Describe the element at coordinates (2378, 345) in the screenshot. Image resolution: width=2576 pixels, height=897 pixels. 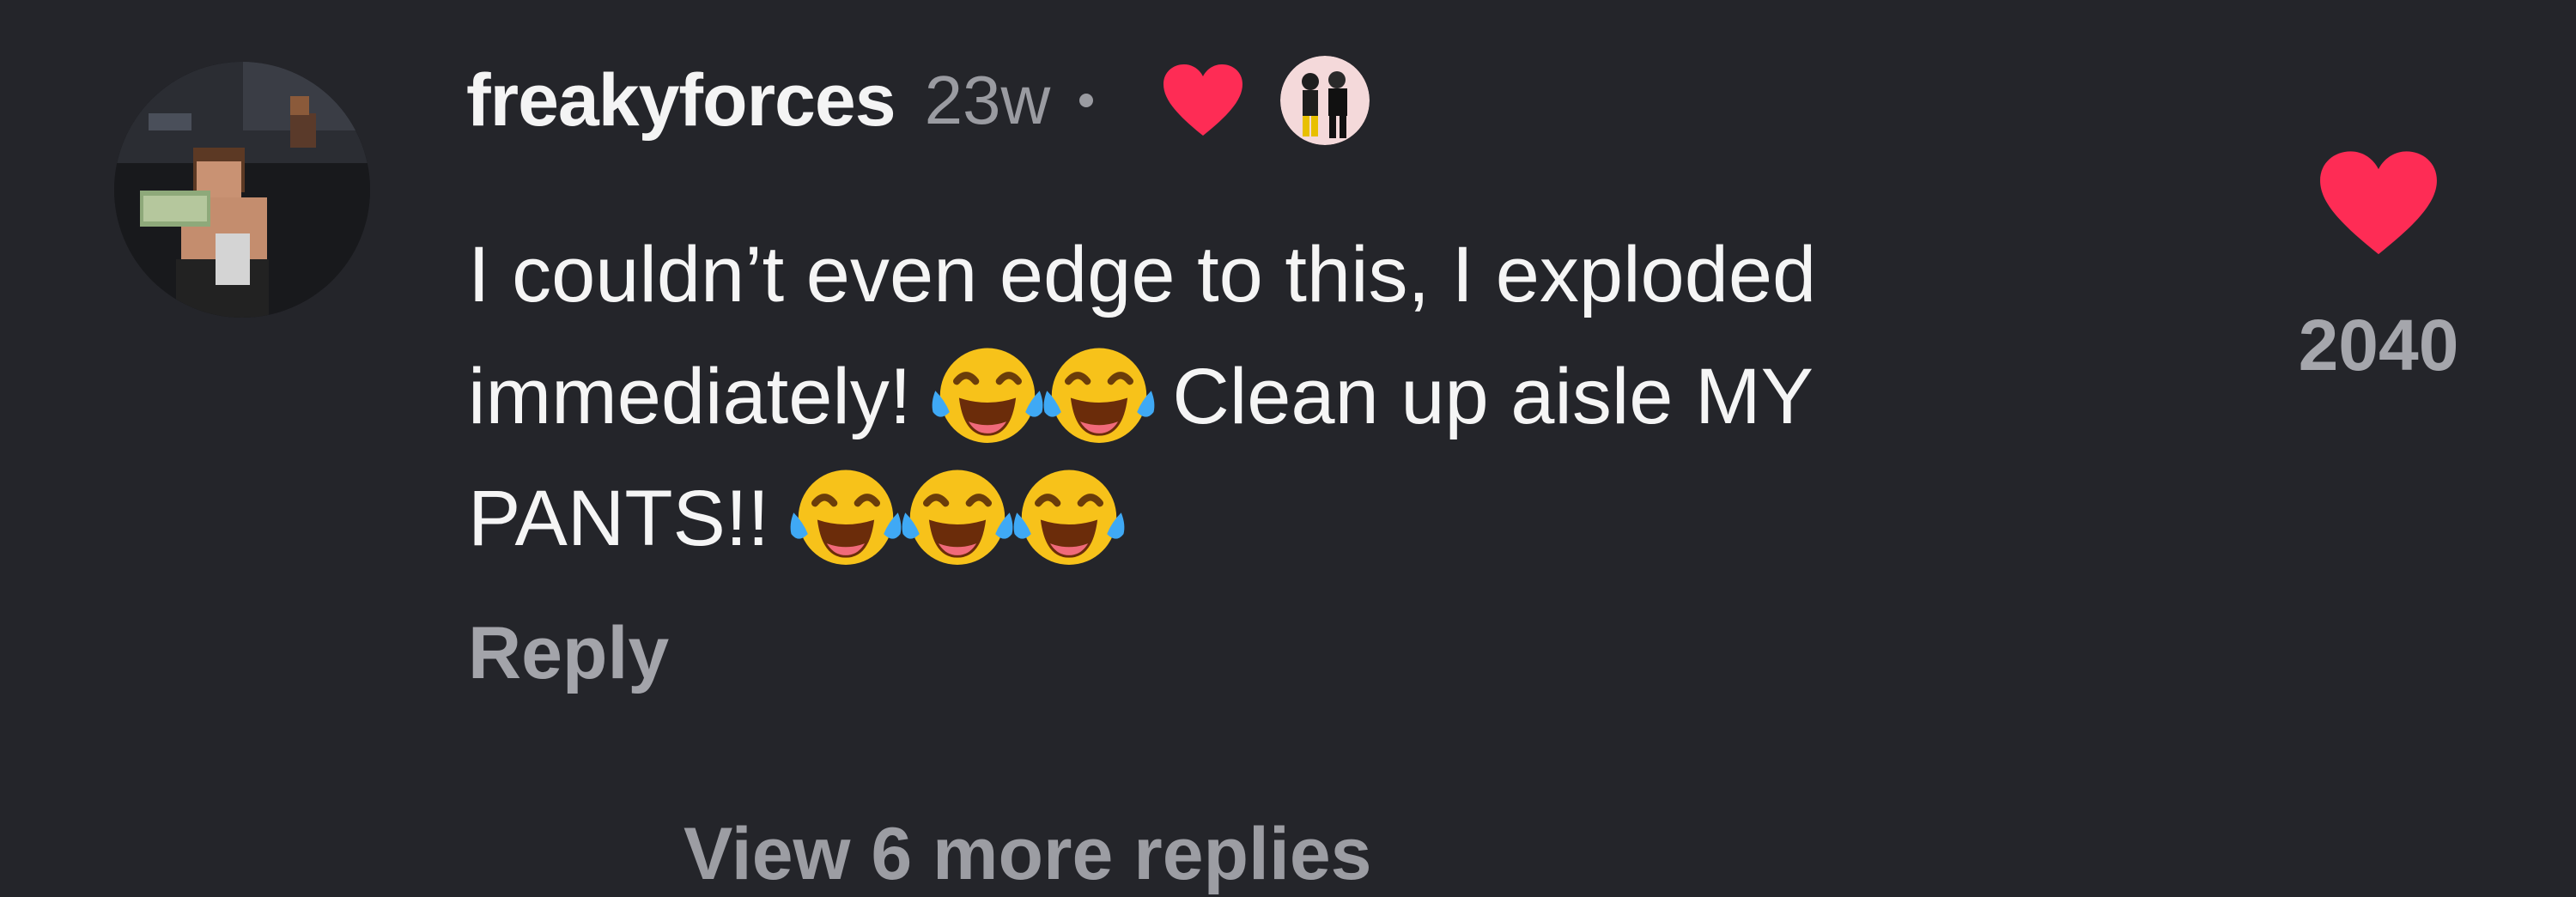
I see `like-count: 2040` at that location.